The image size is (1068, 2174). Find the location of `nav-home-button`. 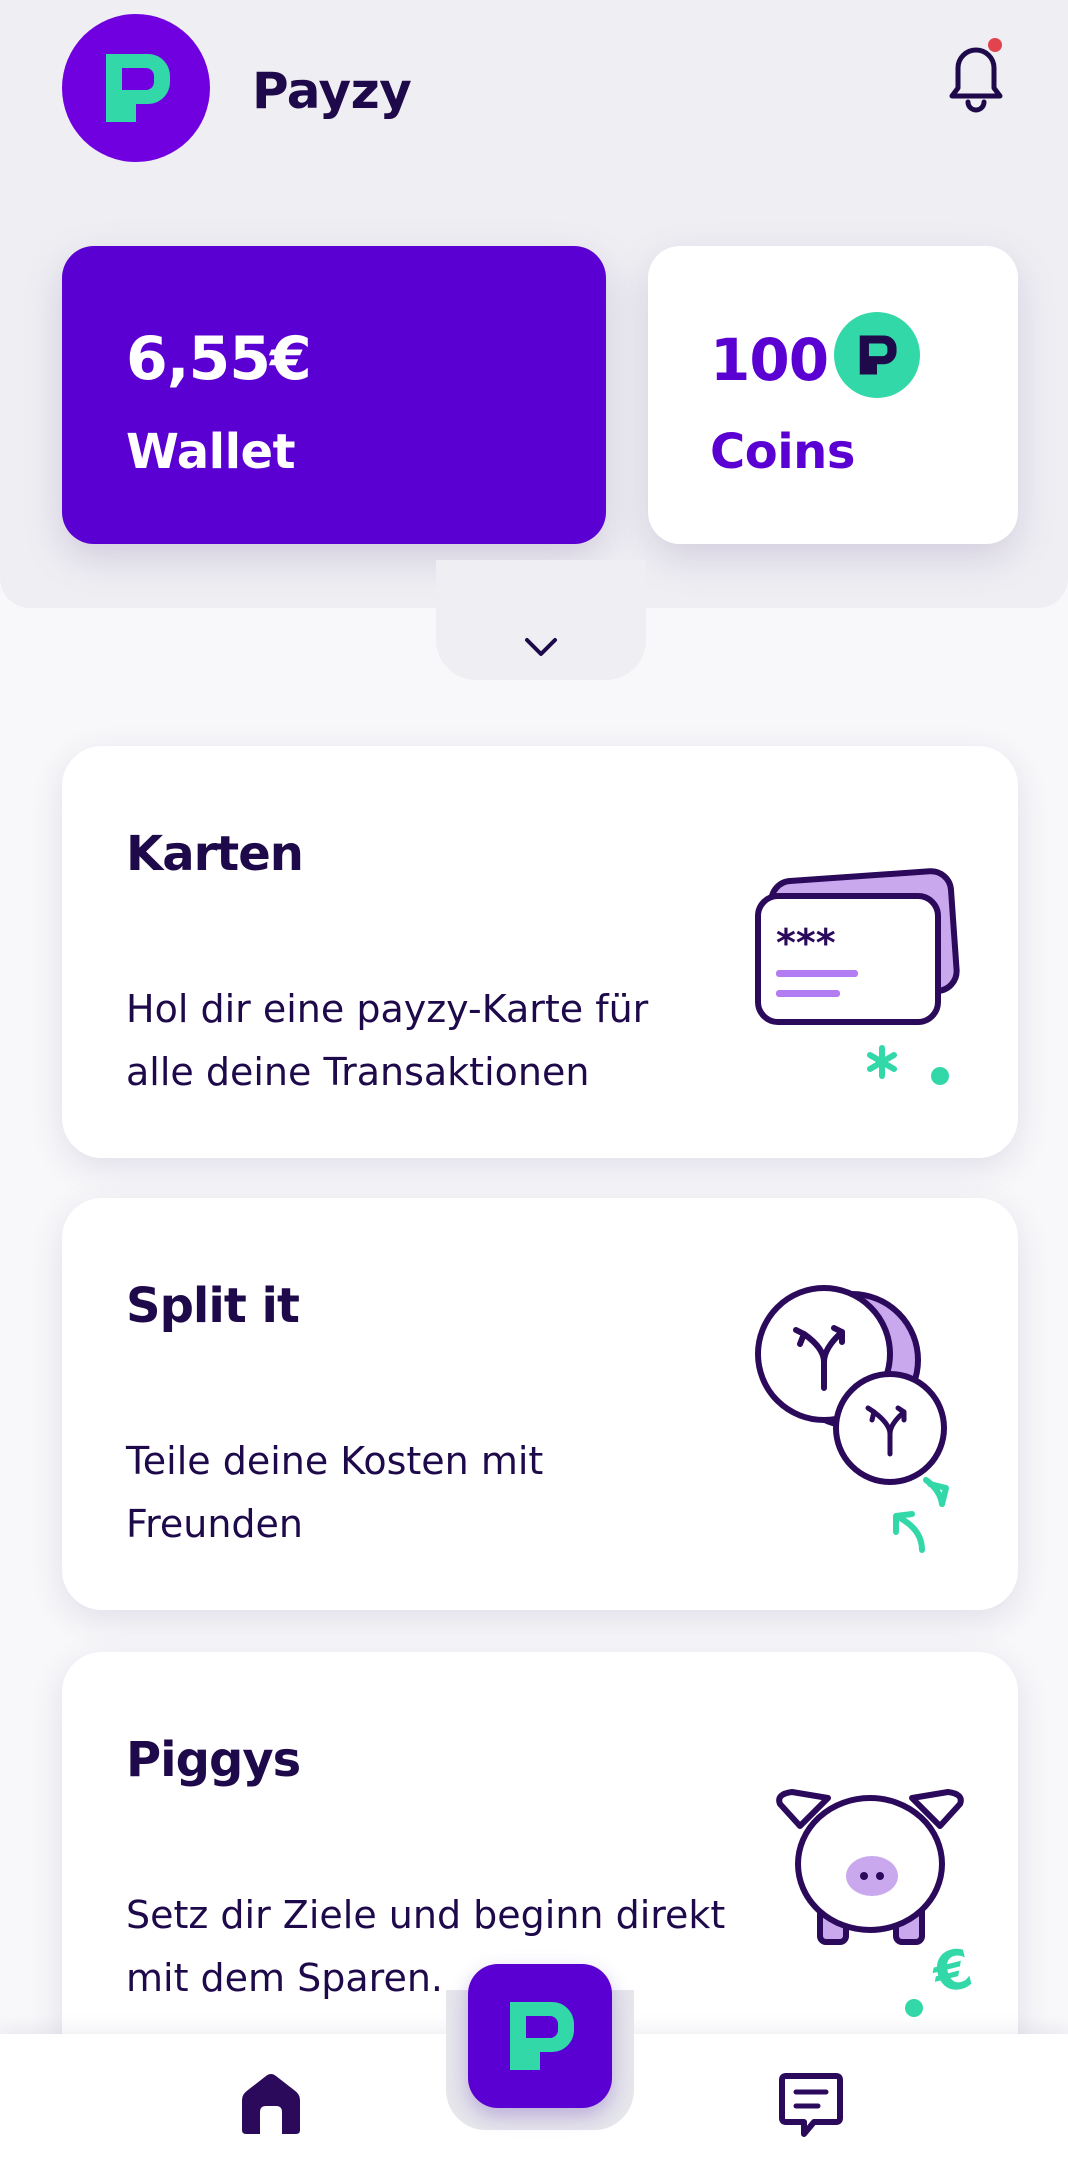

nav-home-button is located at coordinates (271, 2103).